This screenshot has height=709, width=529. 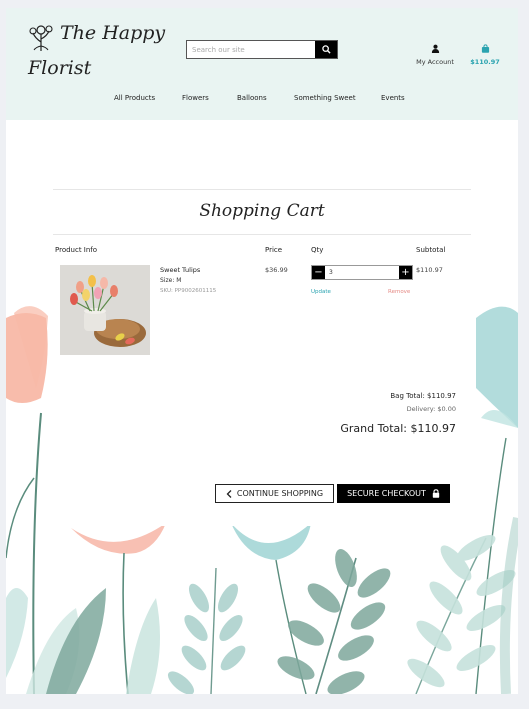 What do you see at coordinates (59, 68) in the screenshot?
I see `logo-text-line2: Florist` at bounding box center [59, 68].